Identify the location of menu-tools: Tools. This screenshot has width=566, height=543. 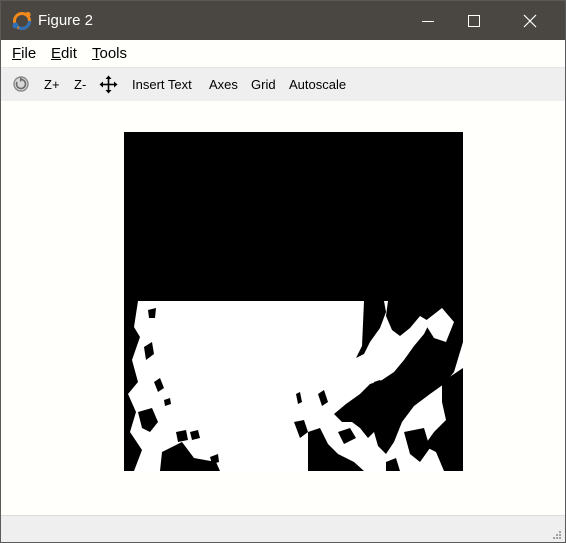
(109, 53).